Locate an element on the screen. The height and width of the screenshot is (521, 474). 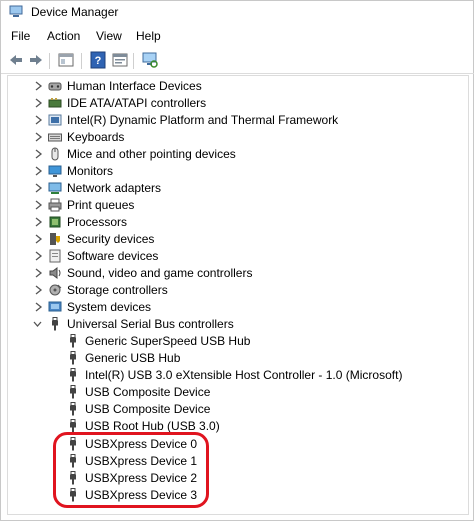
show-hide-console-tree-icon is located at coordinates (66, 60).